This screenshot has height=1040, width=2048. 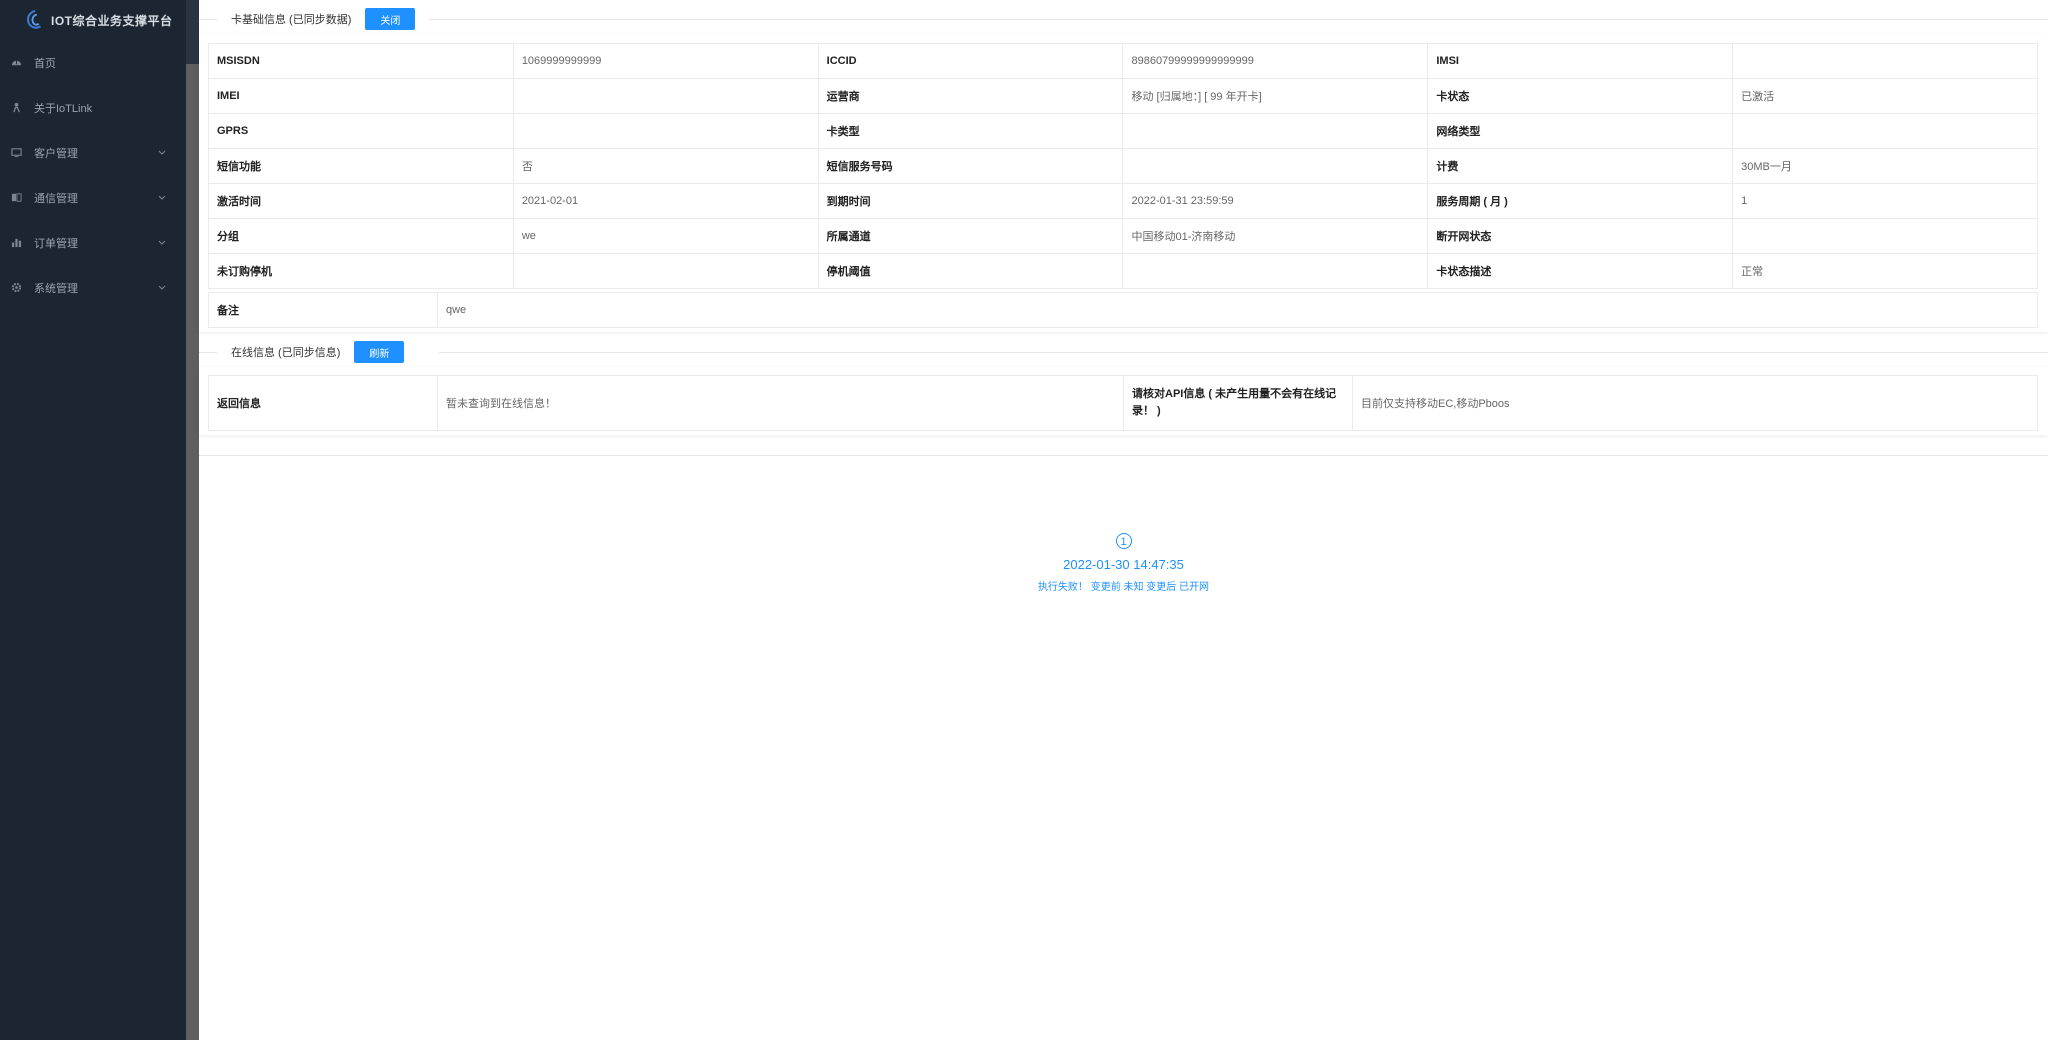 I want to click on sidebar-item-label: 订单管理, so click(x=56, y=243).